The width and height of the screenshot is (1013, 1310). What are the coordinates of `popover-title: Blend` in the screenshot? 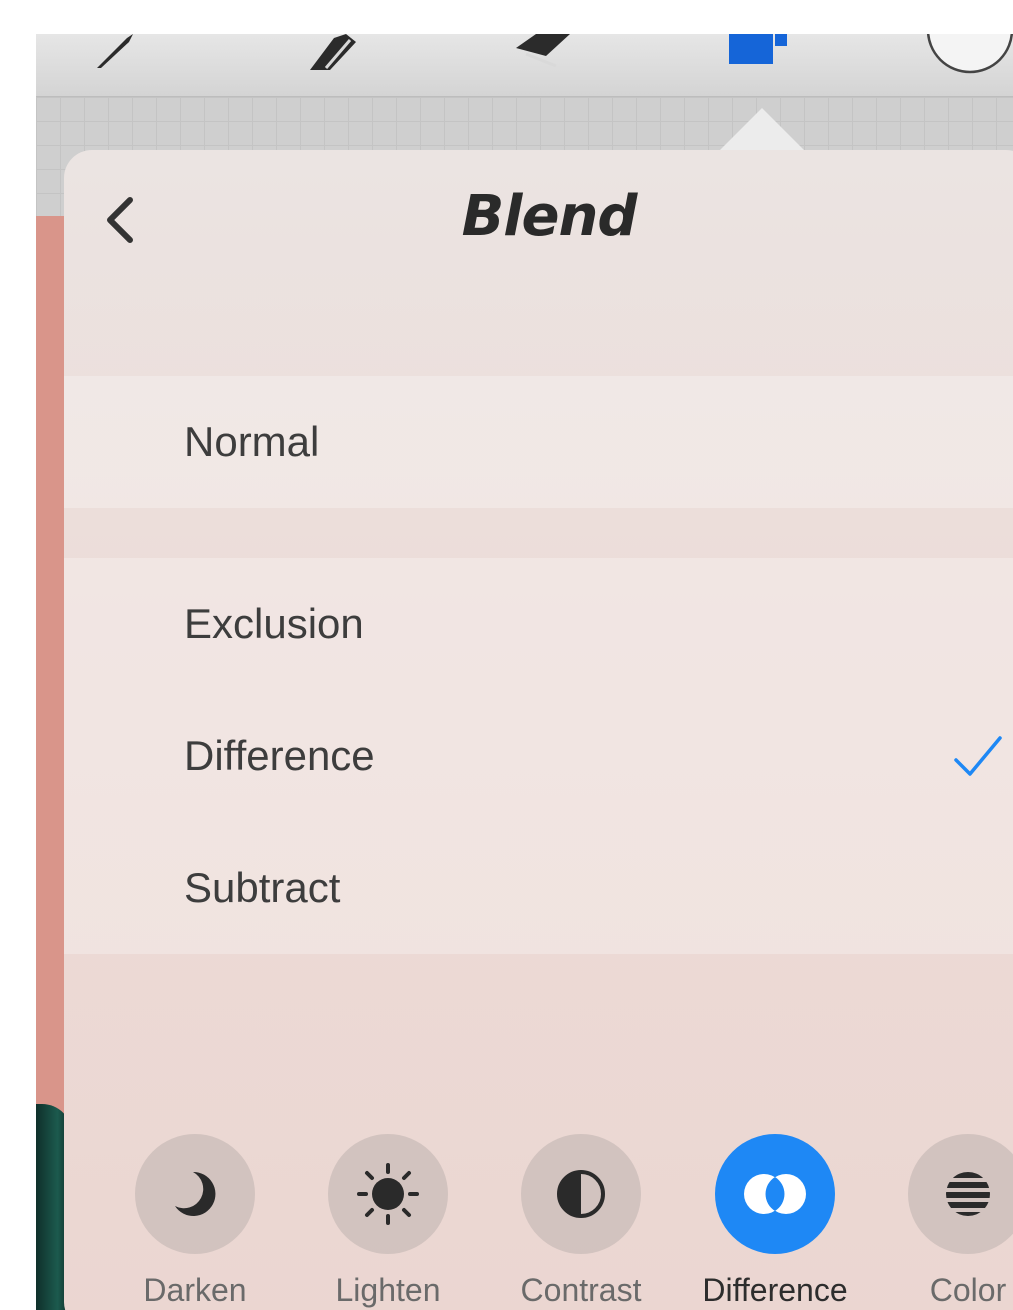 It's located at (549, 216).